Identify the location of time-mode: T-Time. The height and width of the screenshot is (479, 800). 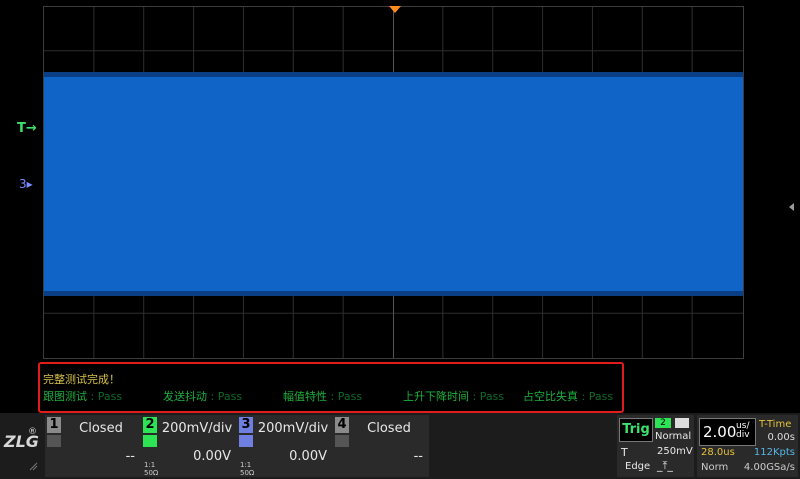
(775, 424).